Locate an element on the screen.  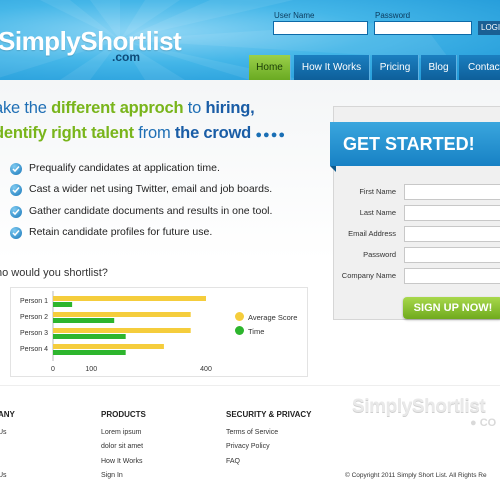
footer-heading-products: PRODUCTS is located at coordinates (123, 414).